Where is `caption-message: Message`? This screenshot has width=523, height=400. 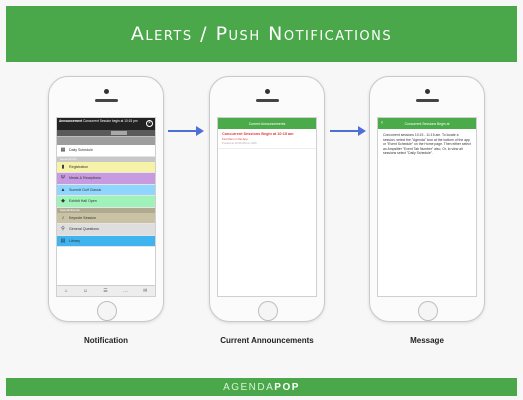
caption-message: Message is located at coordinates (427, 340).